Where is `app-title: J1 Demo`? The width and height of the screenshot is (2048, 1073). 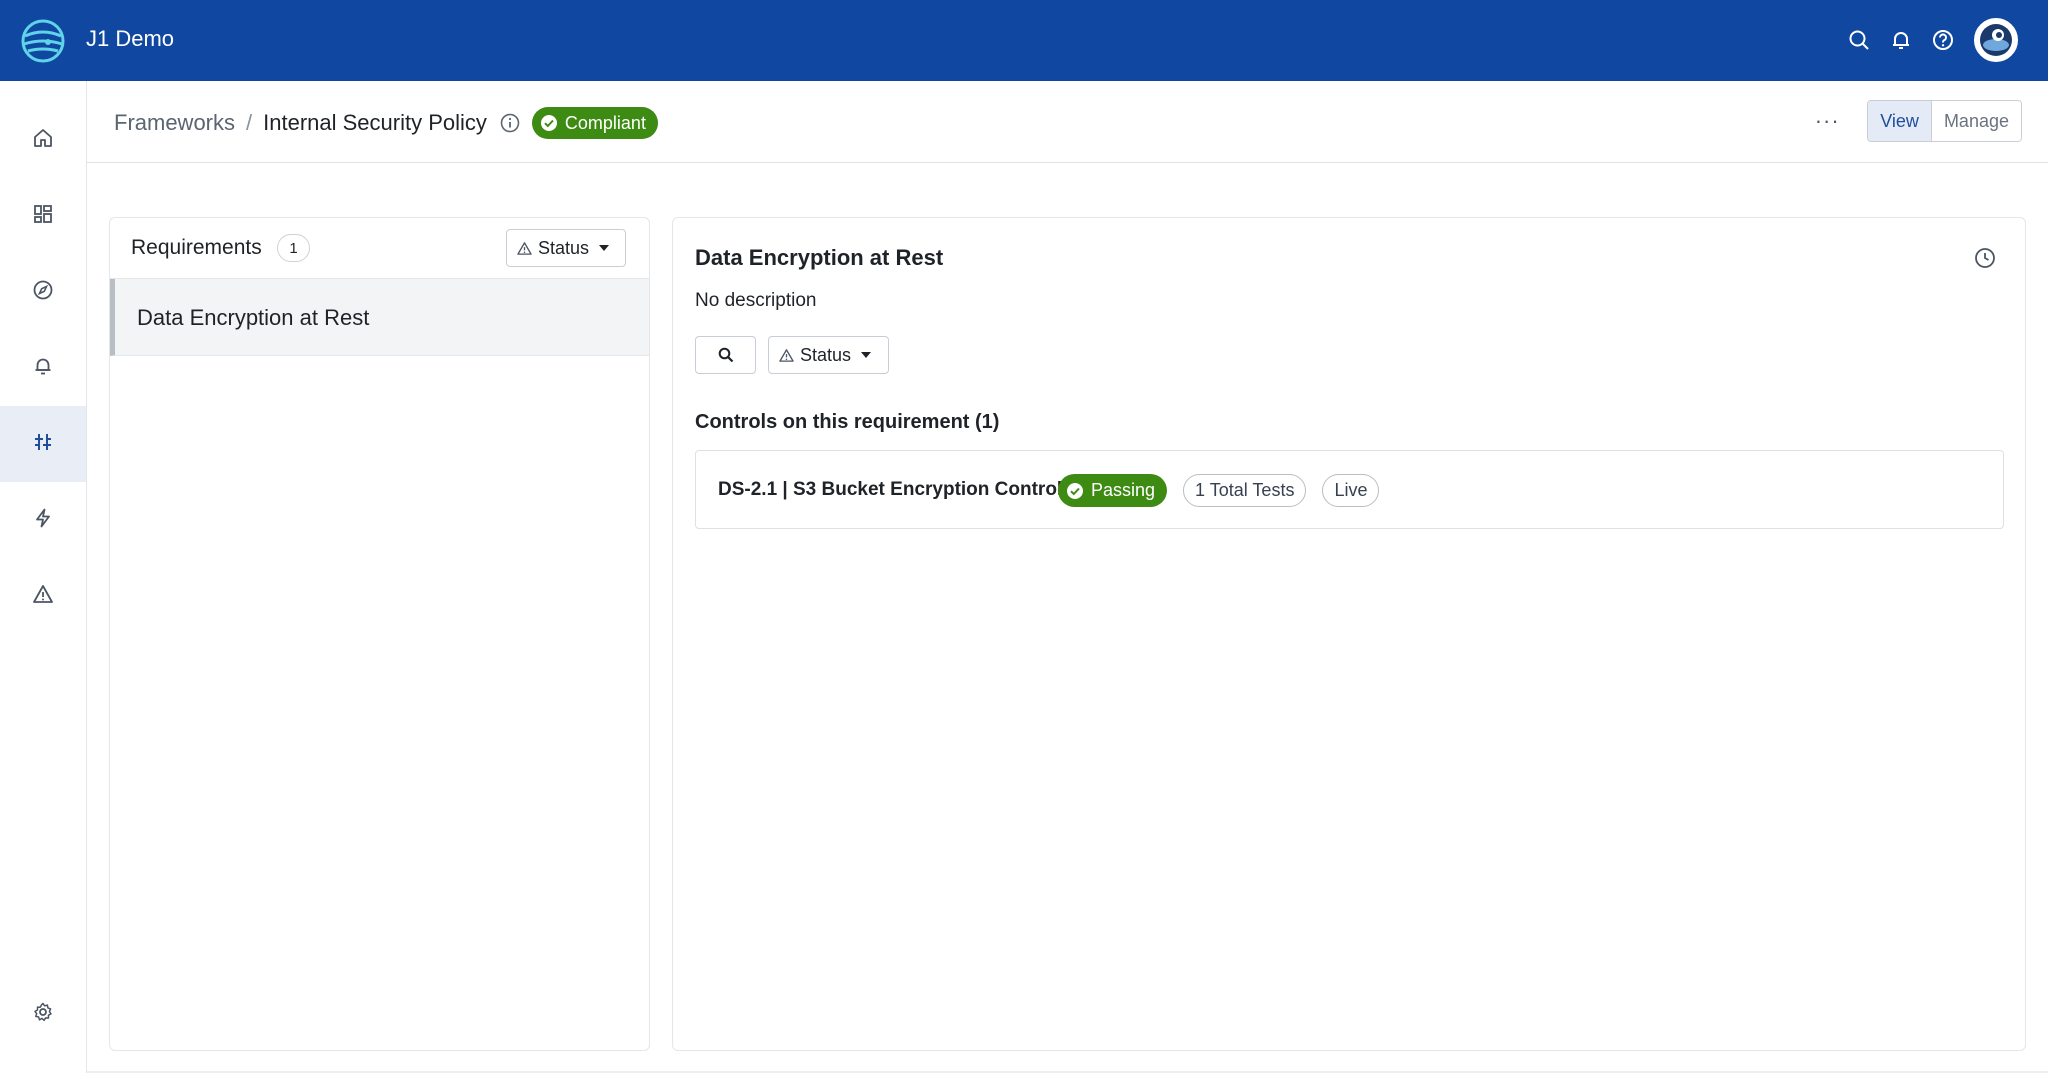 app-title: J1 Demo is located at coordinates (130, 38).